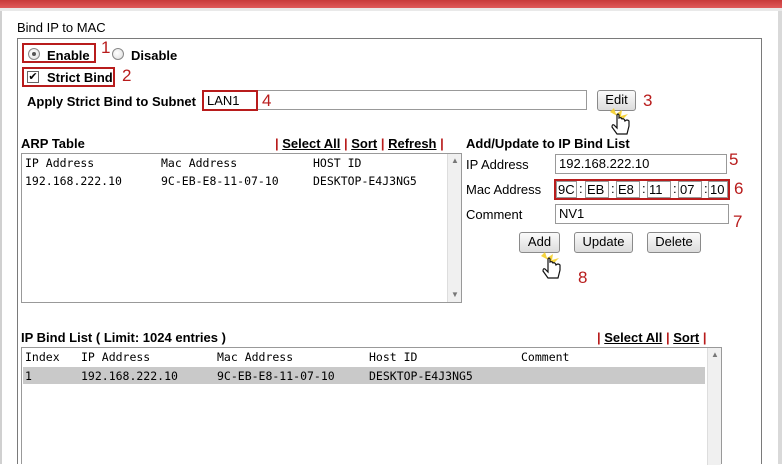 The image size is (782, 465). Describe the element at coordinates (220, 181) in the screenshot. I see `arp-row-mac: 9C-EB-E8-11-07-10` at that location.